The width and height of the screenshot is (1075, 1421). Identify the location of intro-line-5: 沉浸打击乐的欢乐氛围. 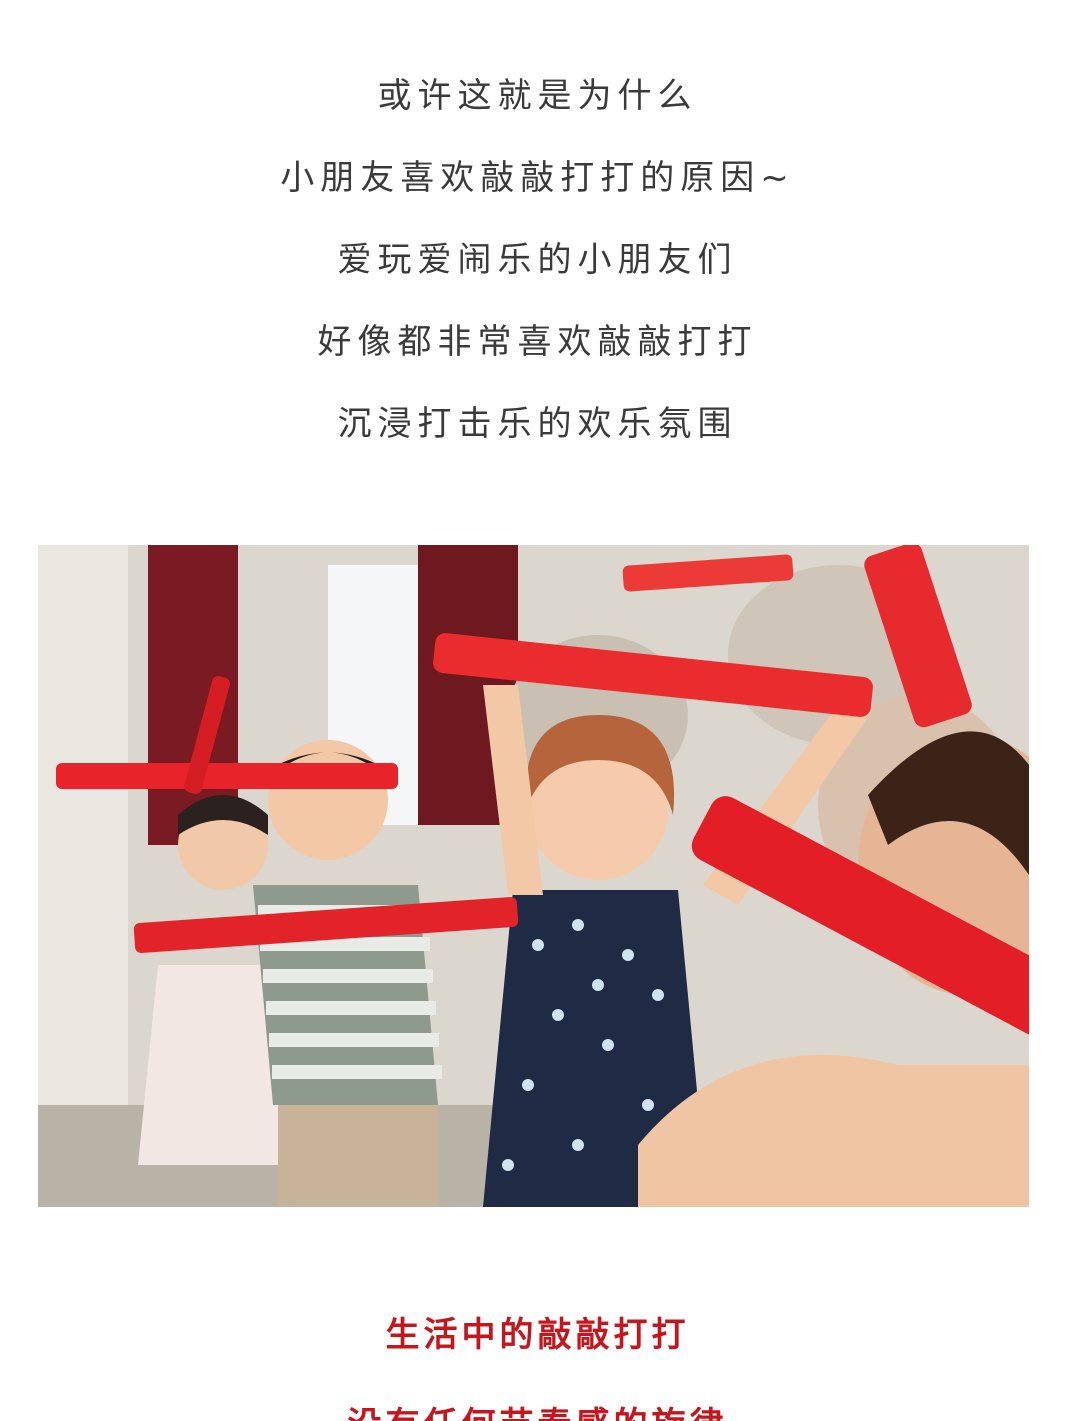
(537, 424).